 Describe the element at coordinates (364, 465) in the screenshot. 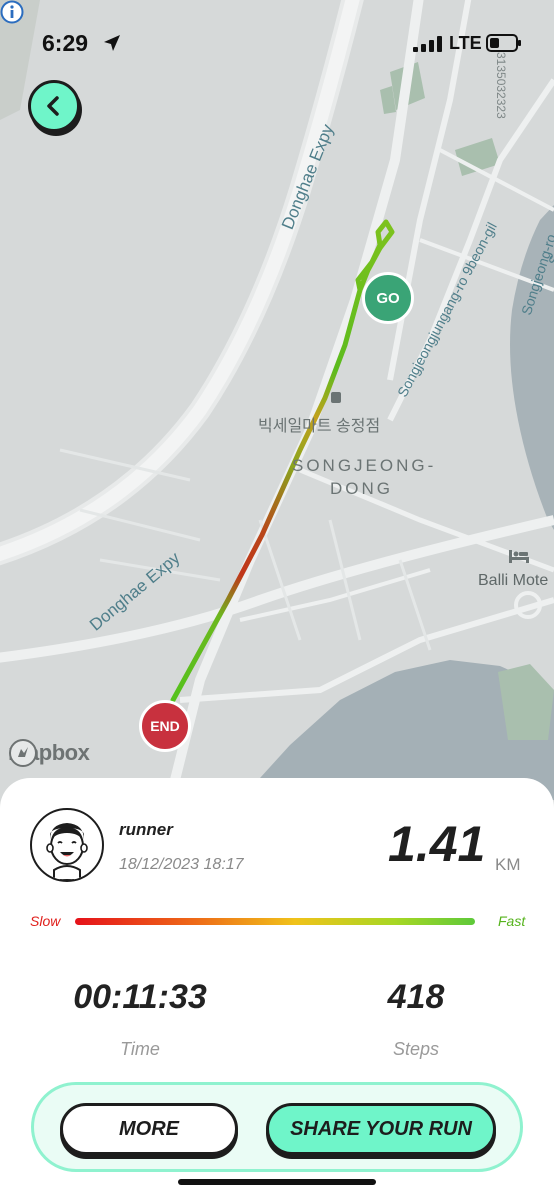

I see `place-label-district-line1: SONGJEONG-` at that location.